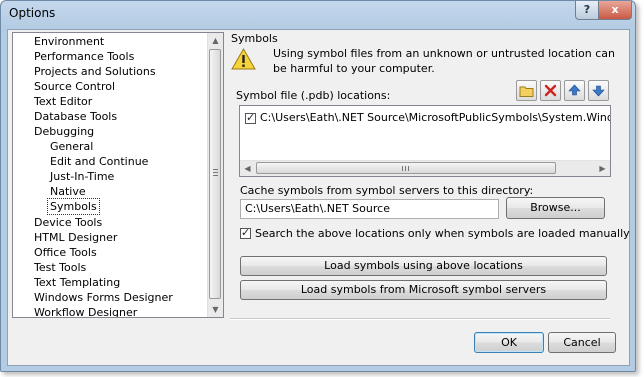 Image resolution: width=644 pixels, height=377 pixels. What do you see at coordinates (245, 232) in the screenshot?
I see `manual-load-checkbox: ✓` at bounding box center [245, 232].